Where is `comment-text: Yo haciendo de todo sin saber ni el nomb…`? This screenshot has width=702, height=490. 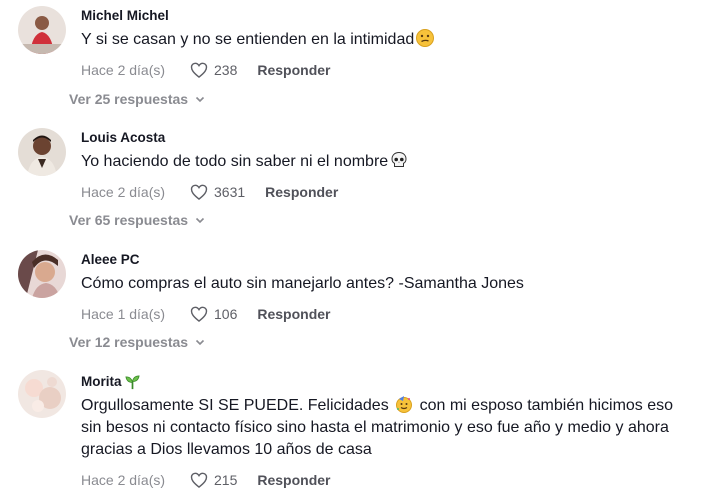 comment-text: Yo haciendo de todo sin saber ni el nomb… is located at coordinates (387, 162).